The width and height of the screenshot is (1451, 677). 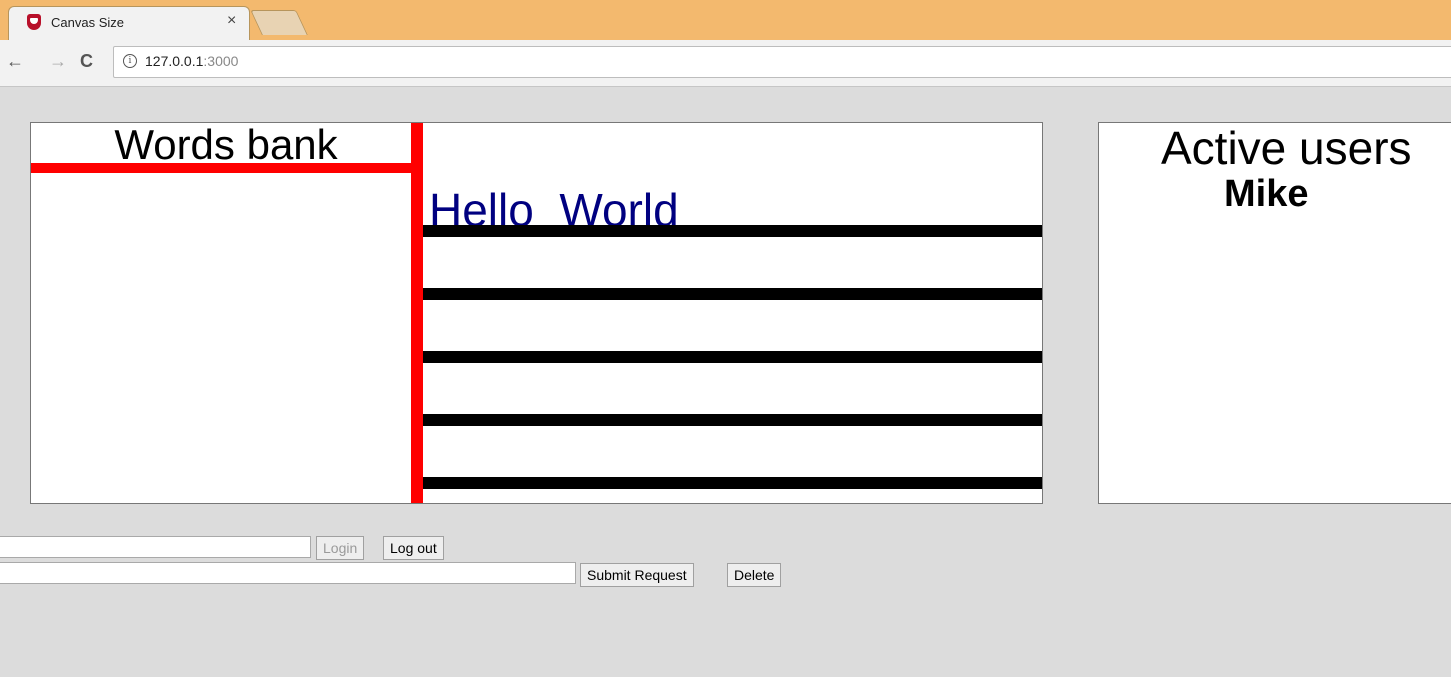 I want to click on request-input, so click(x=288, y=573).